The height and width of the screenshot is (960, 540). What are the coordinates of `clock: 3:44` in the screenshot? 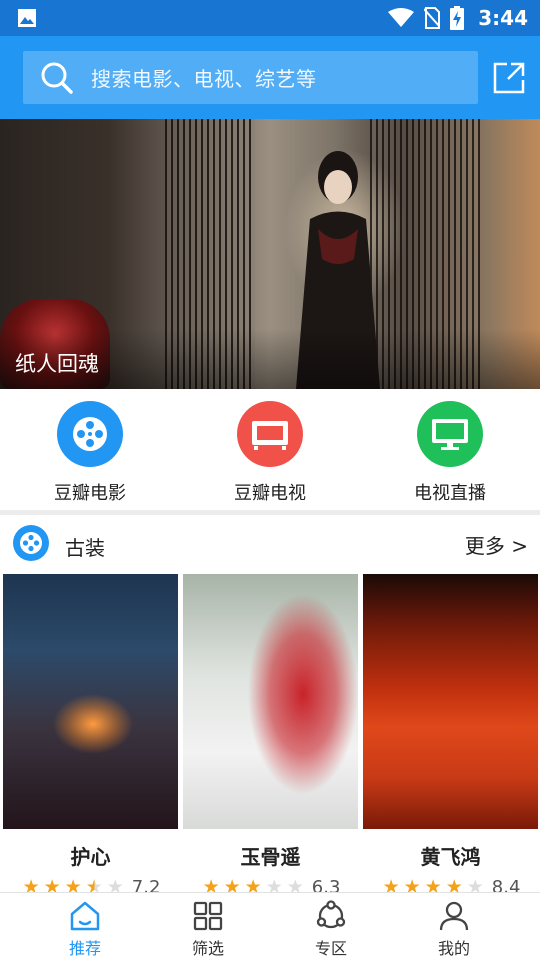 It's located at (503, 18).